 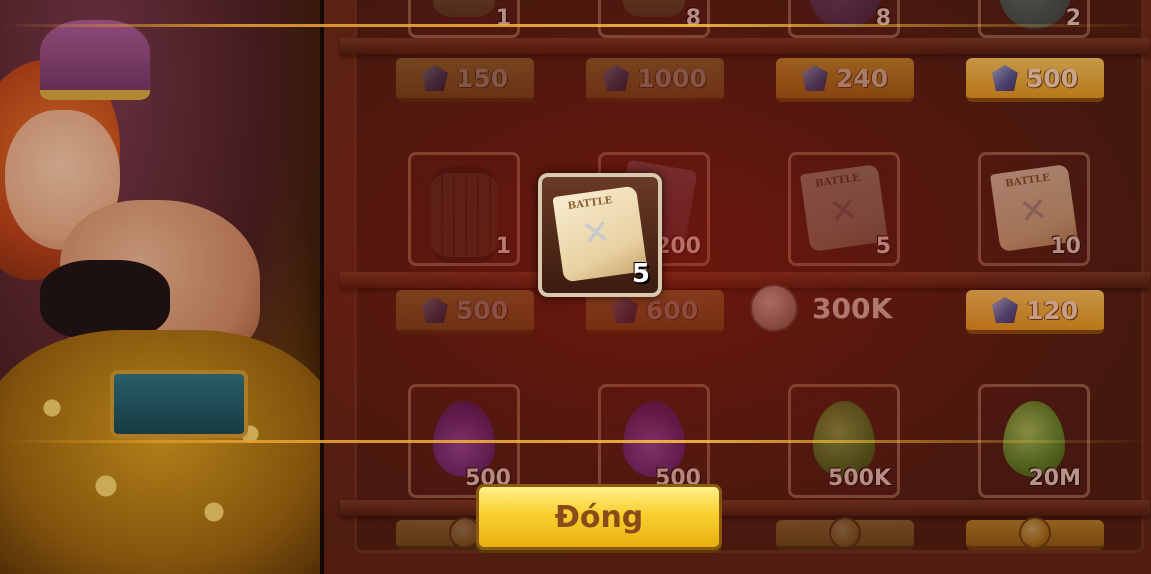 What do you see at coordinates (640, 274) in the screenshot?
I see `selected-item-quantity: 5` at bounding box center [640, 274].